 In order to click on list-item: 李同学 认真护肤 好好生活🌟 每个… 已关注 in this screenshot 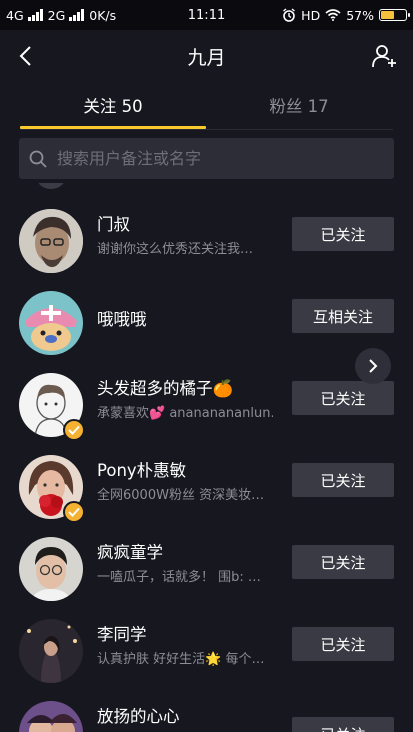, I will do `click(206, 644)`.